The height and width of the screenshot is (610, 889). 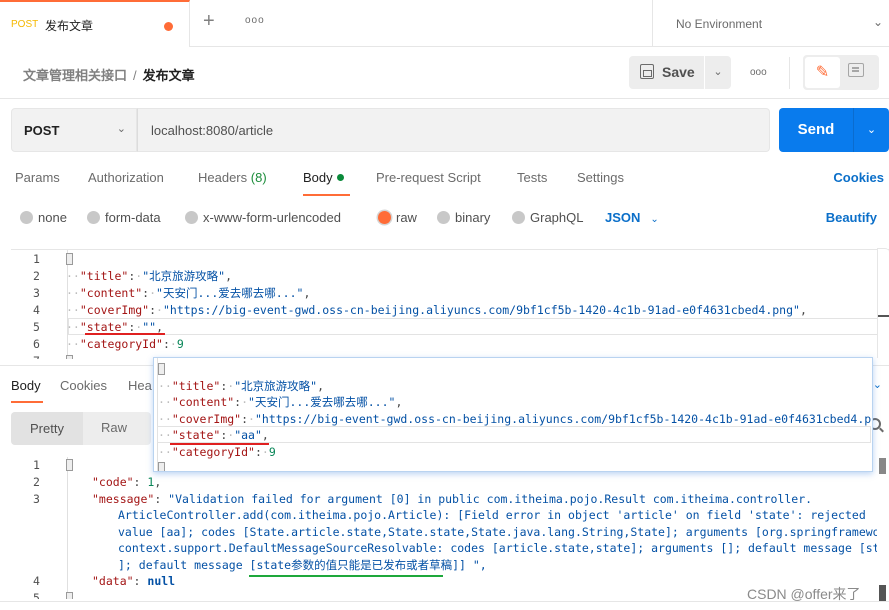 What do you see at coordinates (450, 259) in the screenshot?
I see `code-line: 1` at bounding box center [450, 259].